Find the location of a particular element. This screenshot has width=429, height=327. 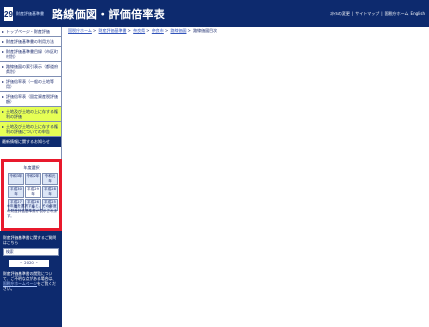

sidebar-item-label: トップページ・財産評価 is located at coordinates (28, 31).